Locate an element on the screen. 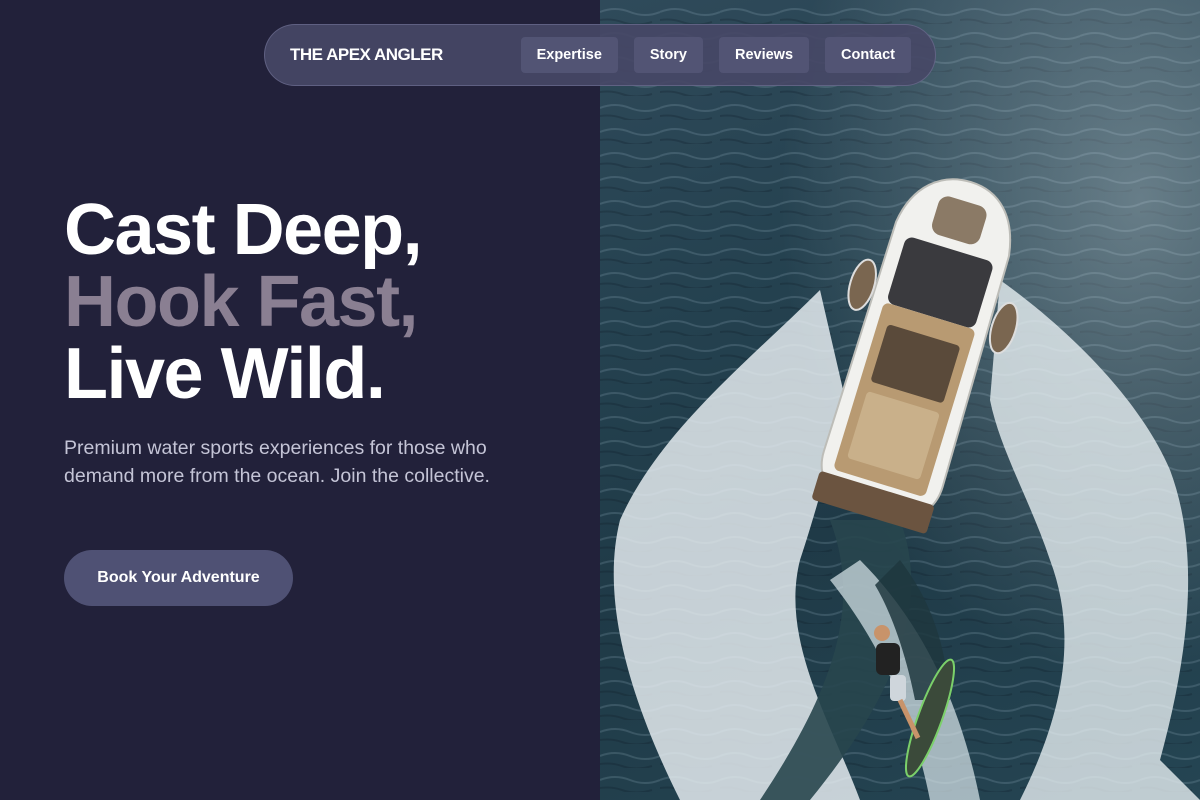 The image size is (1200, 800). brand-logo: THE APEX ANGLER is located at coordinates (366, 55).